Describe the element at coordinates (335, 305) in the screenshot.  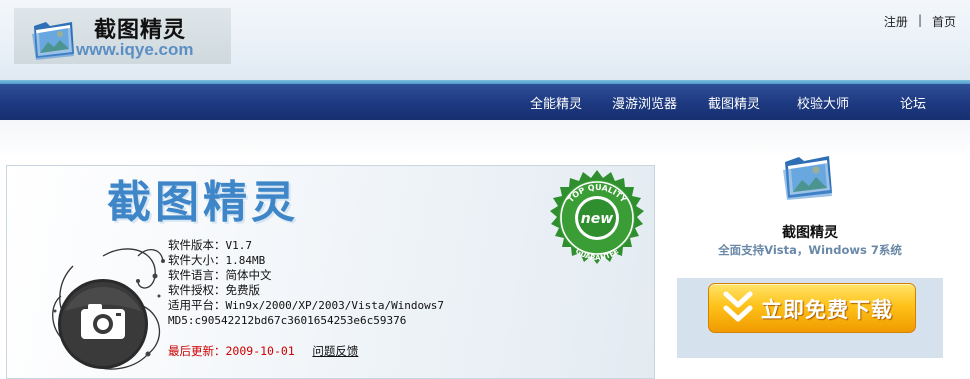
I see `platform-value: Win9x/2000/XP/2003/Vista/Windows7` at that location.